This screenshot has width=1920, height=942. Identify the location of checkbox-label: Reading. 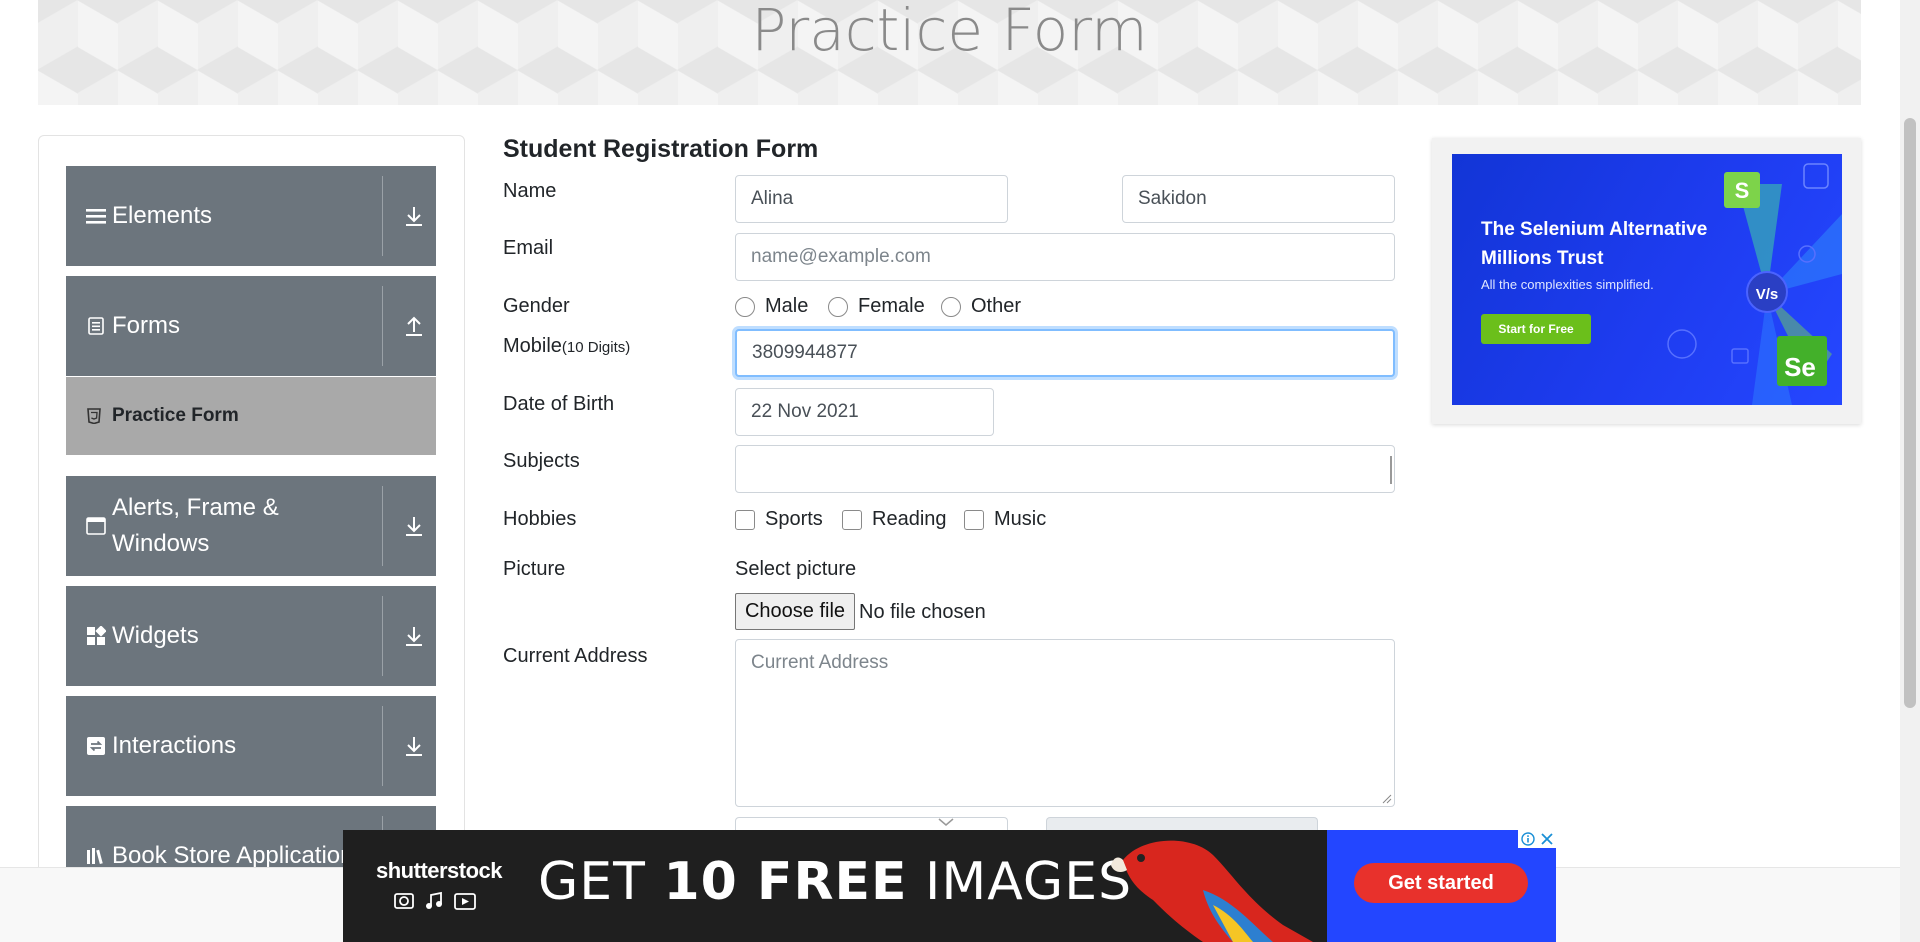
(909, 519).